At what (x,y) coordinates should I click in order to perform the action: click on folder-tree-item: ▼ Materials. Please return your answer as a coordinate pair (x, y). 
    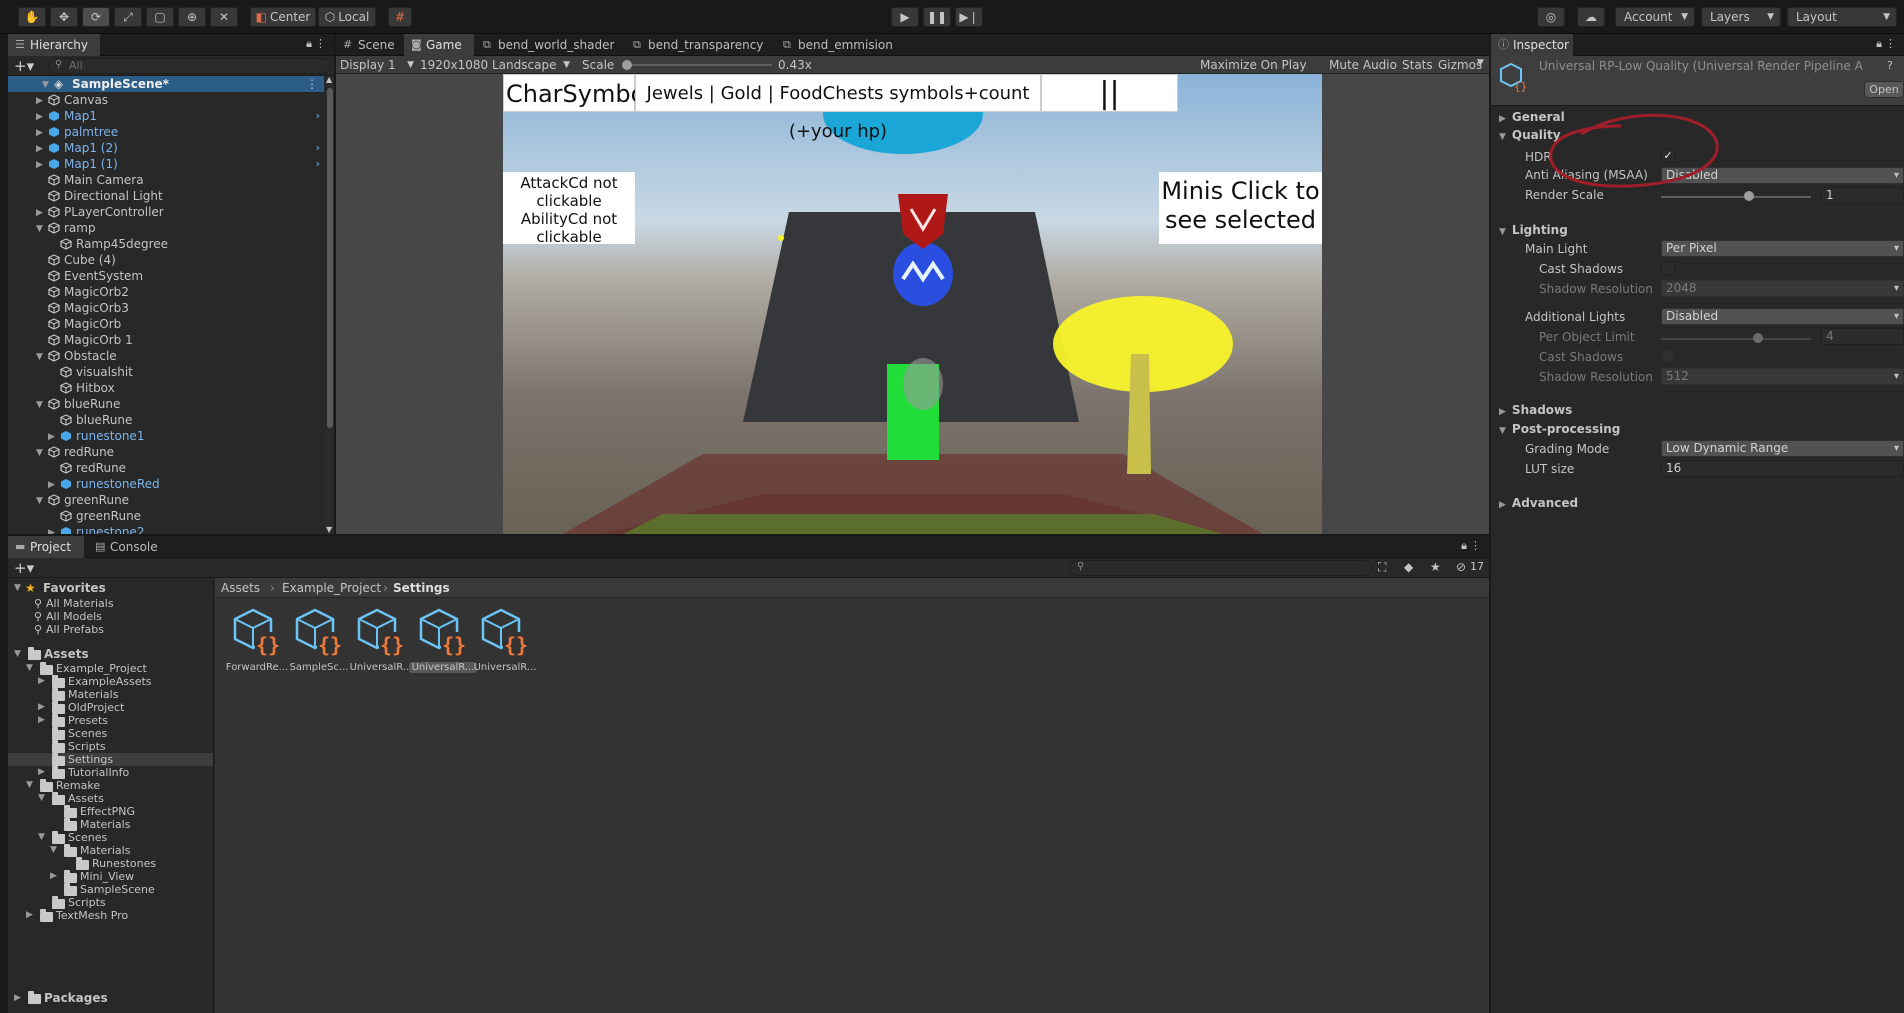
    Looking at the image, I should click on (110, 850).